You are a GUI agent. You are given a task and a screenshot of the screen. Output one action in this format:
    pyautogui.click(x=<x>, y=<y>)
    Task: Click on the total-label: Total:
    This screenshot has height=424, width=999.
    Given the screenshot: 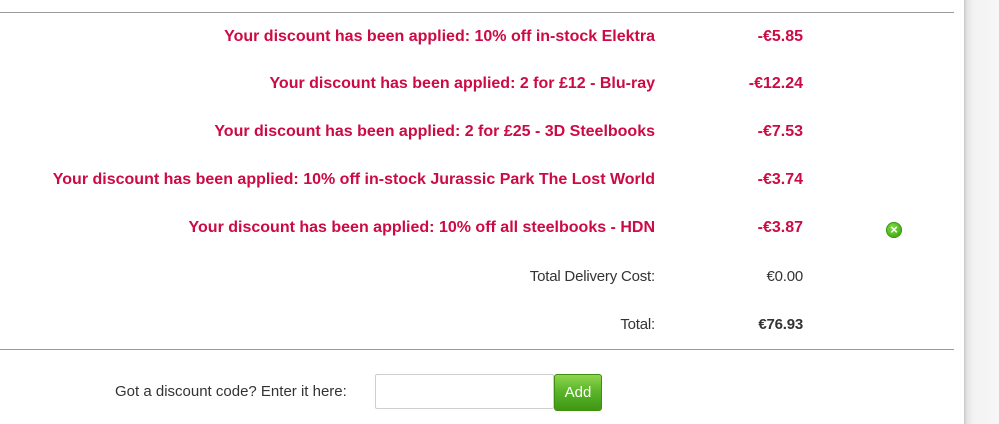 What is the action you would take?
    pyautogui.click(x=637, y=324)
    